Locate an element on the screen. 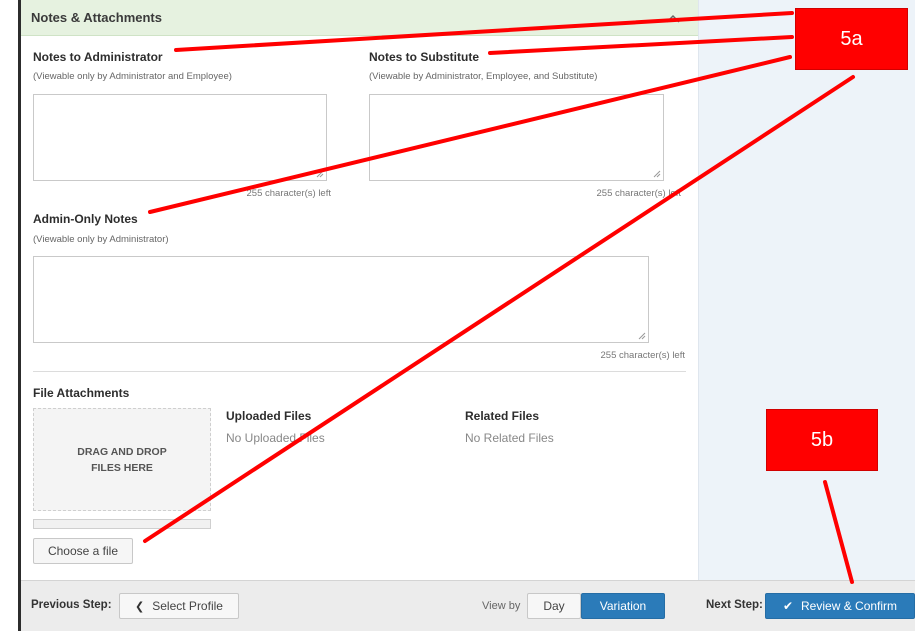 This screenshot has width=915, height=631. select-profile-button: ❮ Select Profile is located at coordinates (179, 606).